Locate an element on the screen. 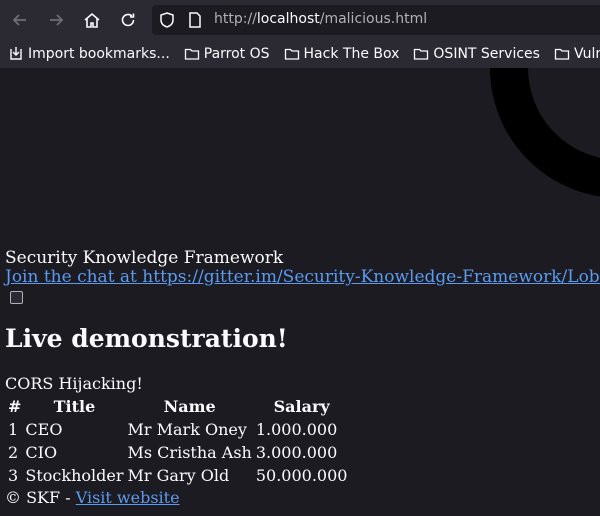 This screenshot has width=600, height=516. home-button is located at coordinates (92, 20).